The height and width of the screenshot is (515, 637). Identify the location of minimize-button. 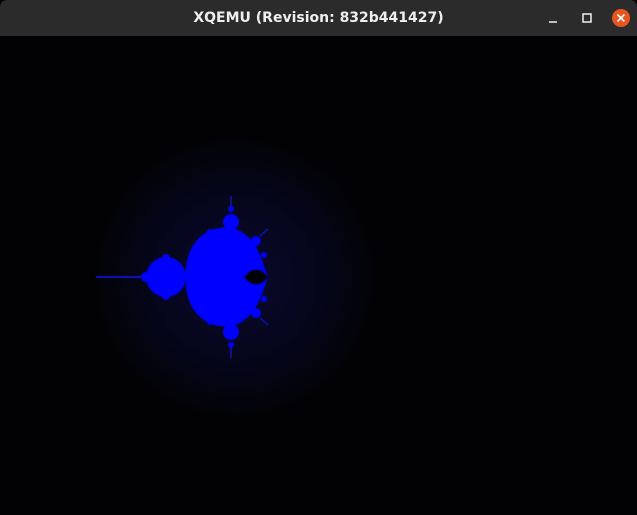
(553, 18).